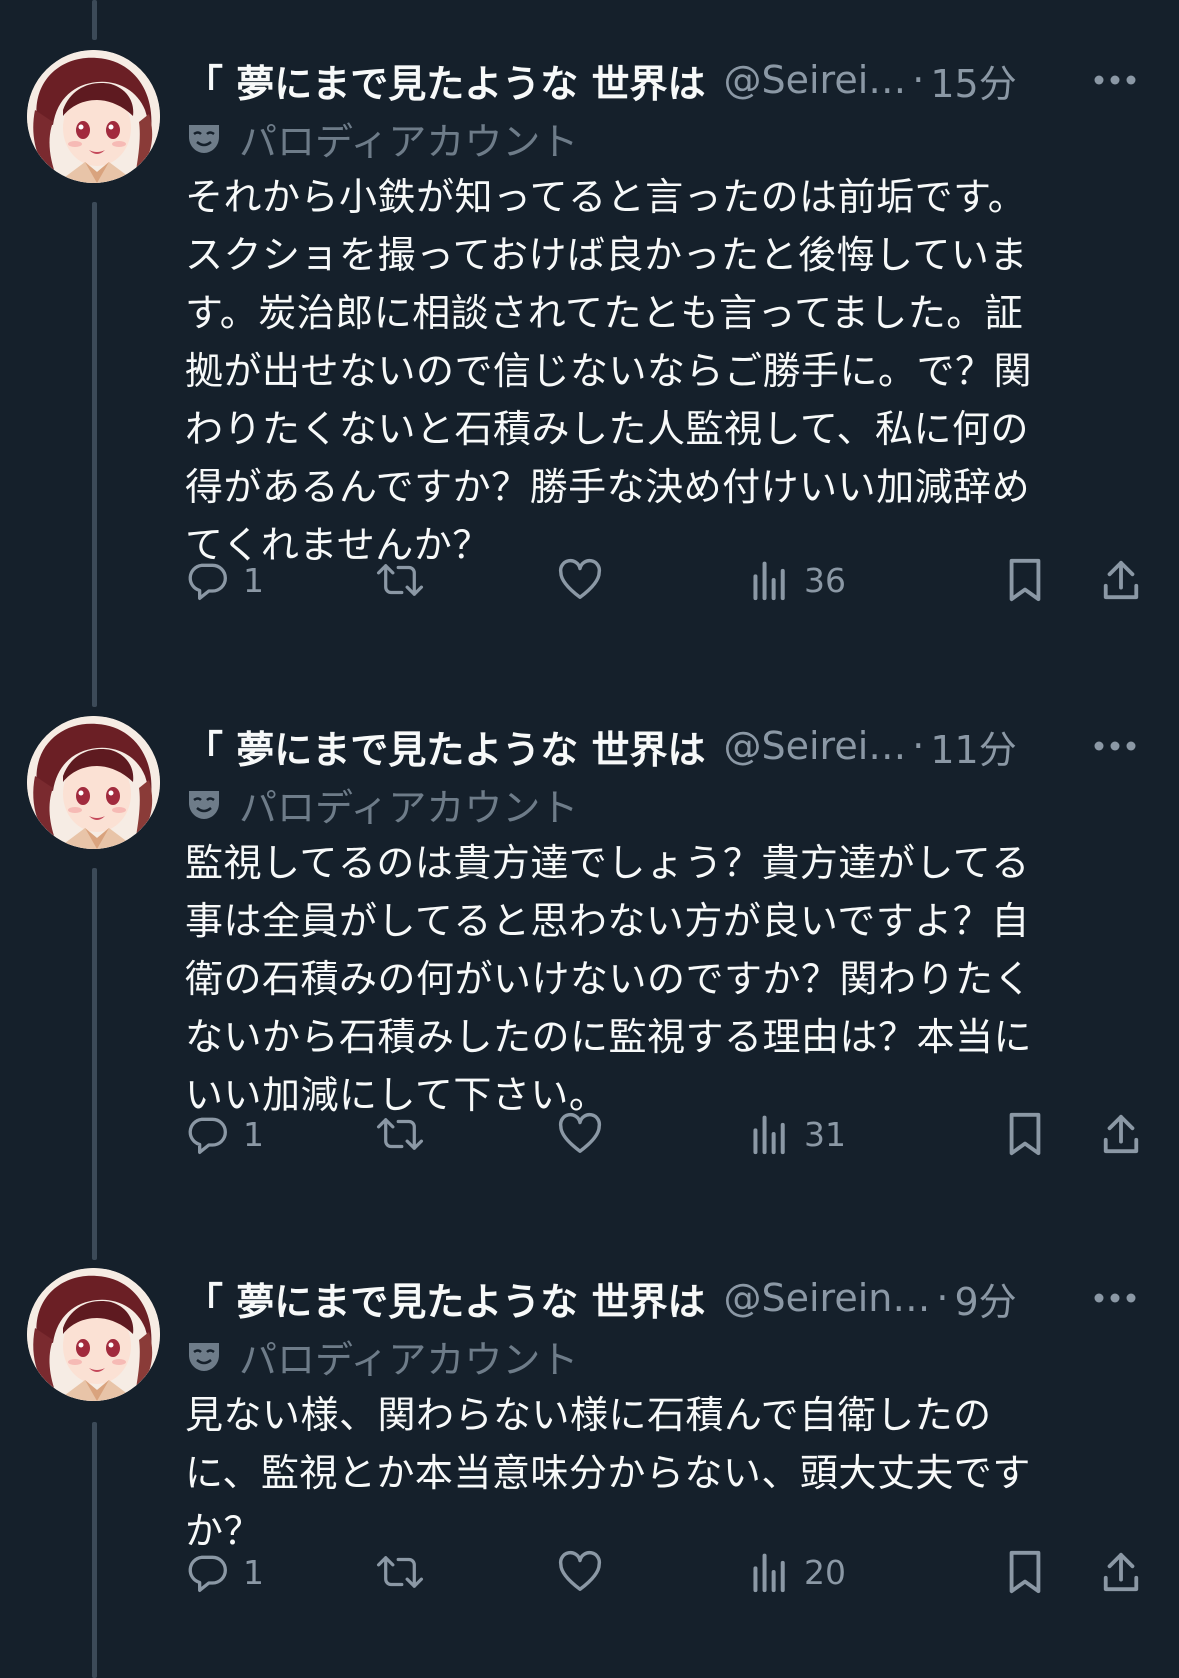 The image size is (1179, 1678). What do you see at coordinates (665, 1572) in the screenshot?
I see `action-bar: 1 20` at bounding box center [665, 1572].